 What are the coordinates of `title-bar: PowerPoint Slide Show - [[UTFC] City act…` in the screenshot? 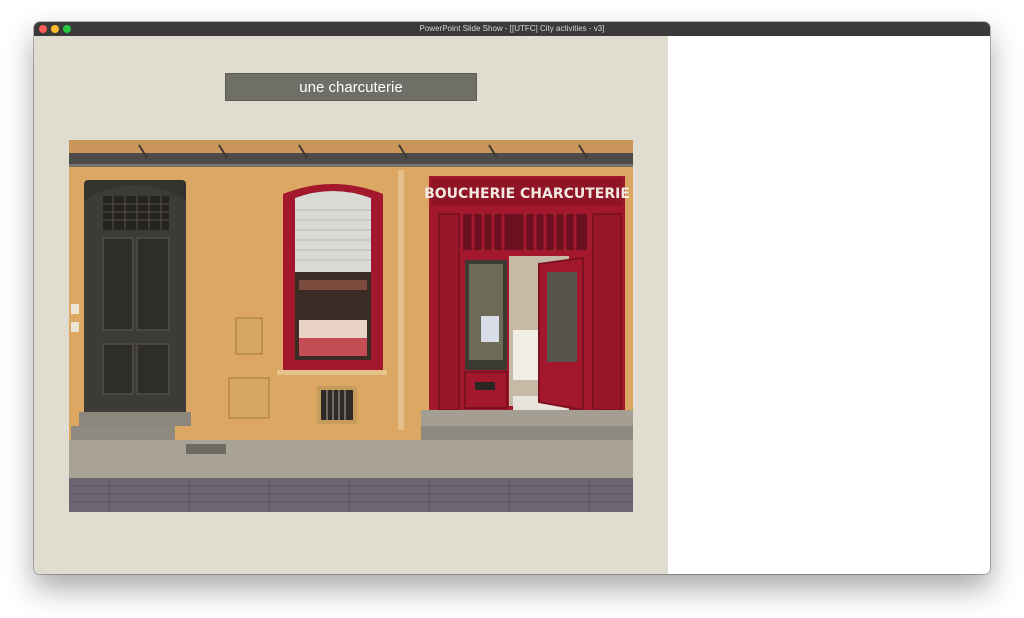 It's located at (512, 29).